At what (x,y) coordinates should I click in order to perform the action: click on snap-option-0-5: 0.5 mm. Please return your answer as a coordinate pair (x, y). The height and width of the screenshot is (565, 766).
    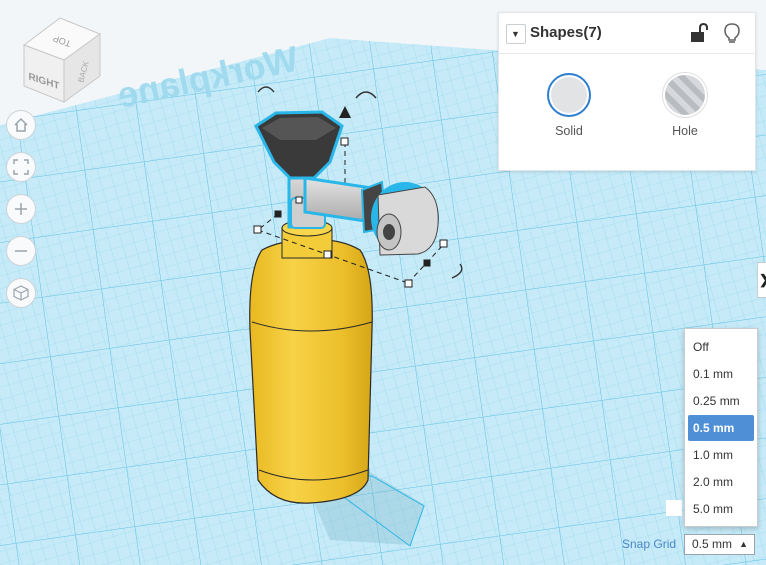
    Looking at the image, I should click on (721, 428).